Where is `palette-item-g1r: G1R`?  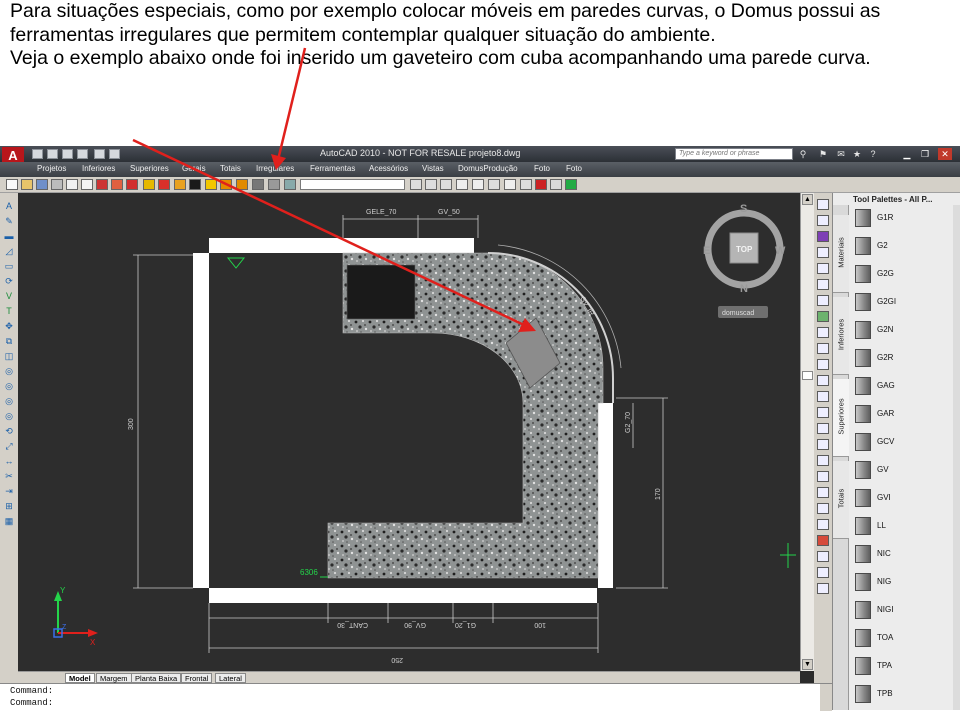
palette-item-g1r: G1R is located at coordinates (905, 218).